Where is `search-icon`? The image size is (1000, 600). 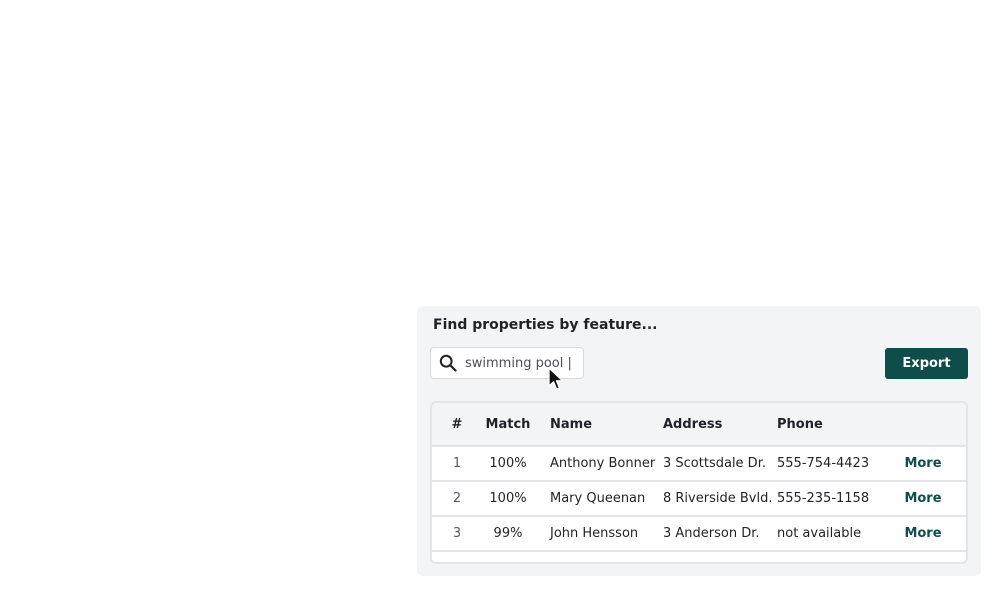
search-icon is located at coordinates (448, 363).